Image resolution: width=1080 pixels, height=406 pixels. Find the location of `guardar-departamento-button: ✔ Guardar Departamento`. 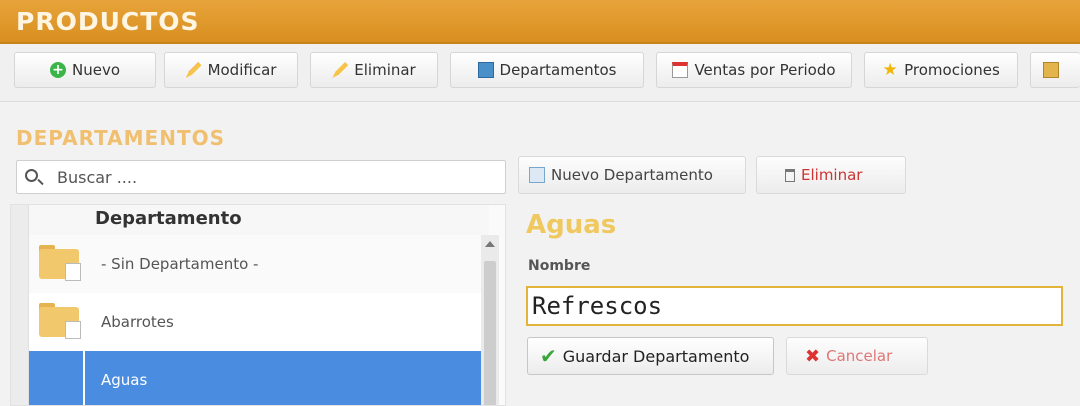

guardar-departamento-button: ✔ Guardar Departamento is located at coordinates (650, 356).